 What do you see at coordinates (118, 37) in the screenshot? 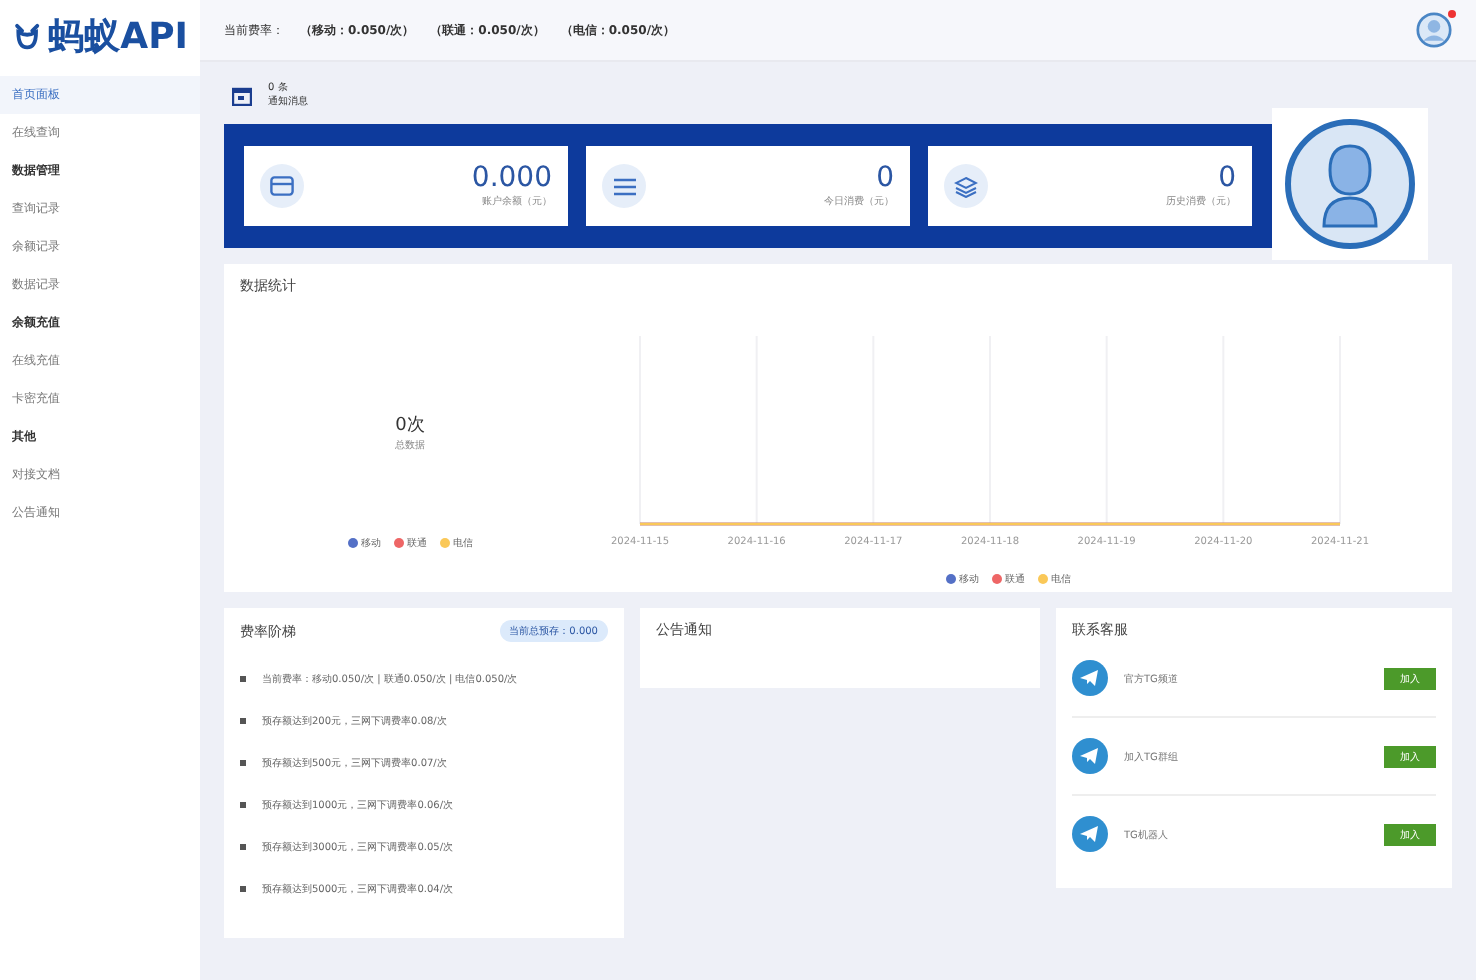
I see `logo-text: 蚂蚁API` at bounding box center [118, 37].